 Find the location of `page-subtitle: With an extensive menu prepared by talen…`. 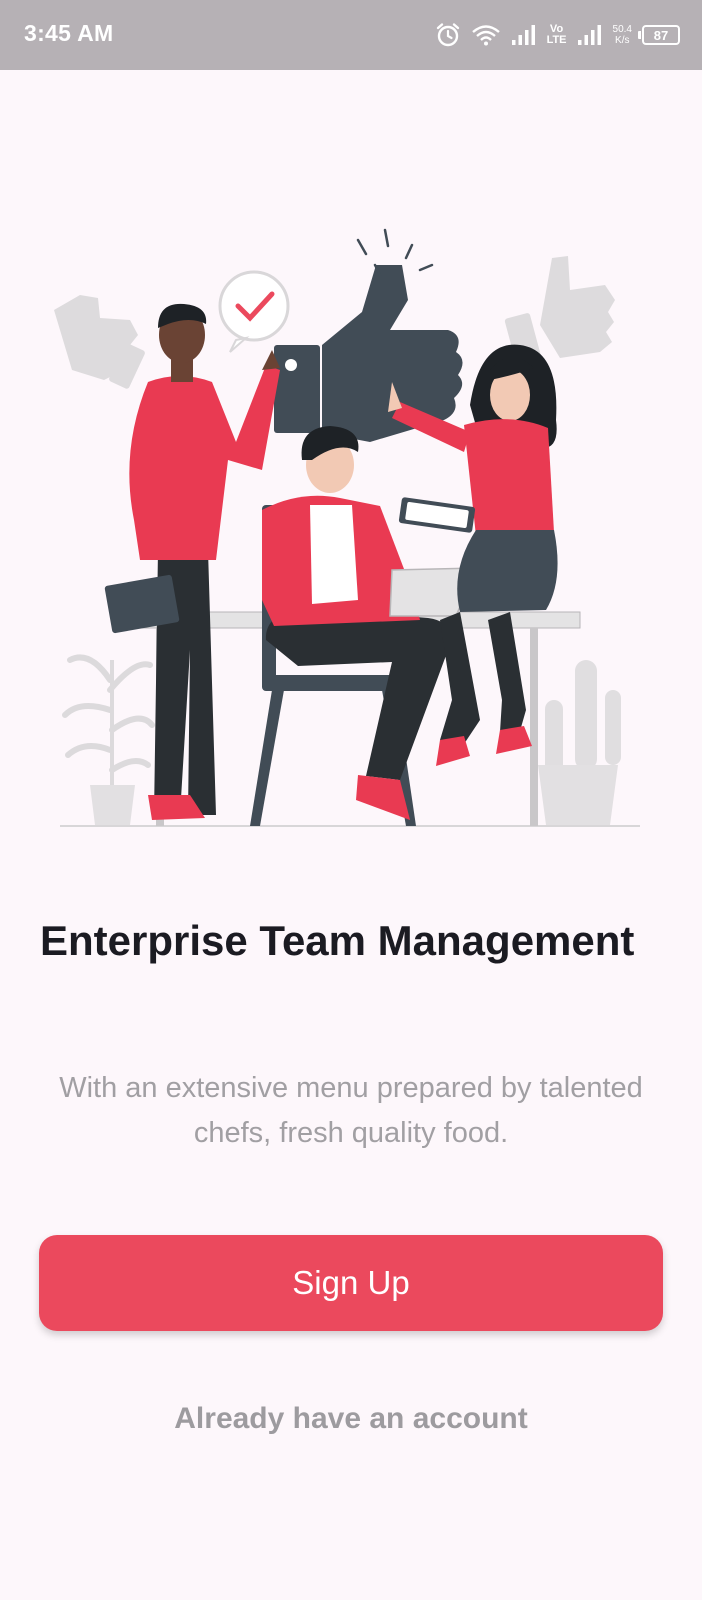

page-subtitle: With an extensive menu prepared by talen… is located at coordinates (351, 1110).